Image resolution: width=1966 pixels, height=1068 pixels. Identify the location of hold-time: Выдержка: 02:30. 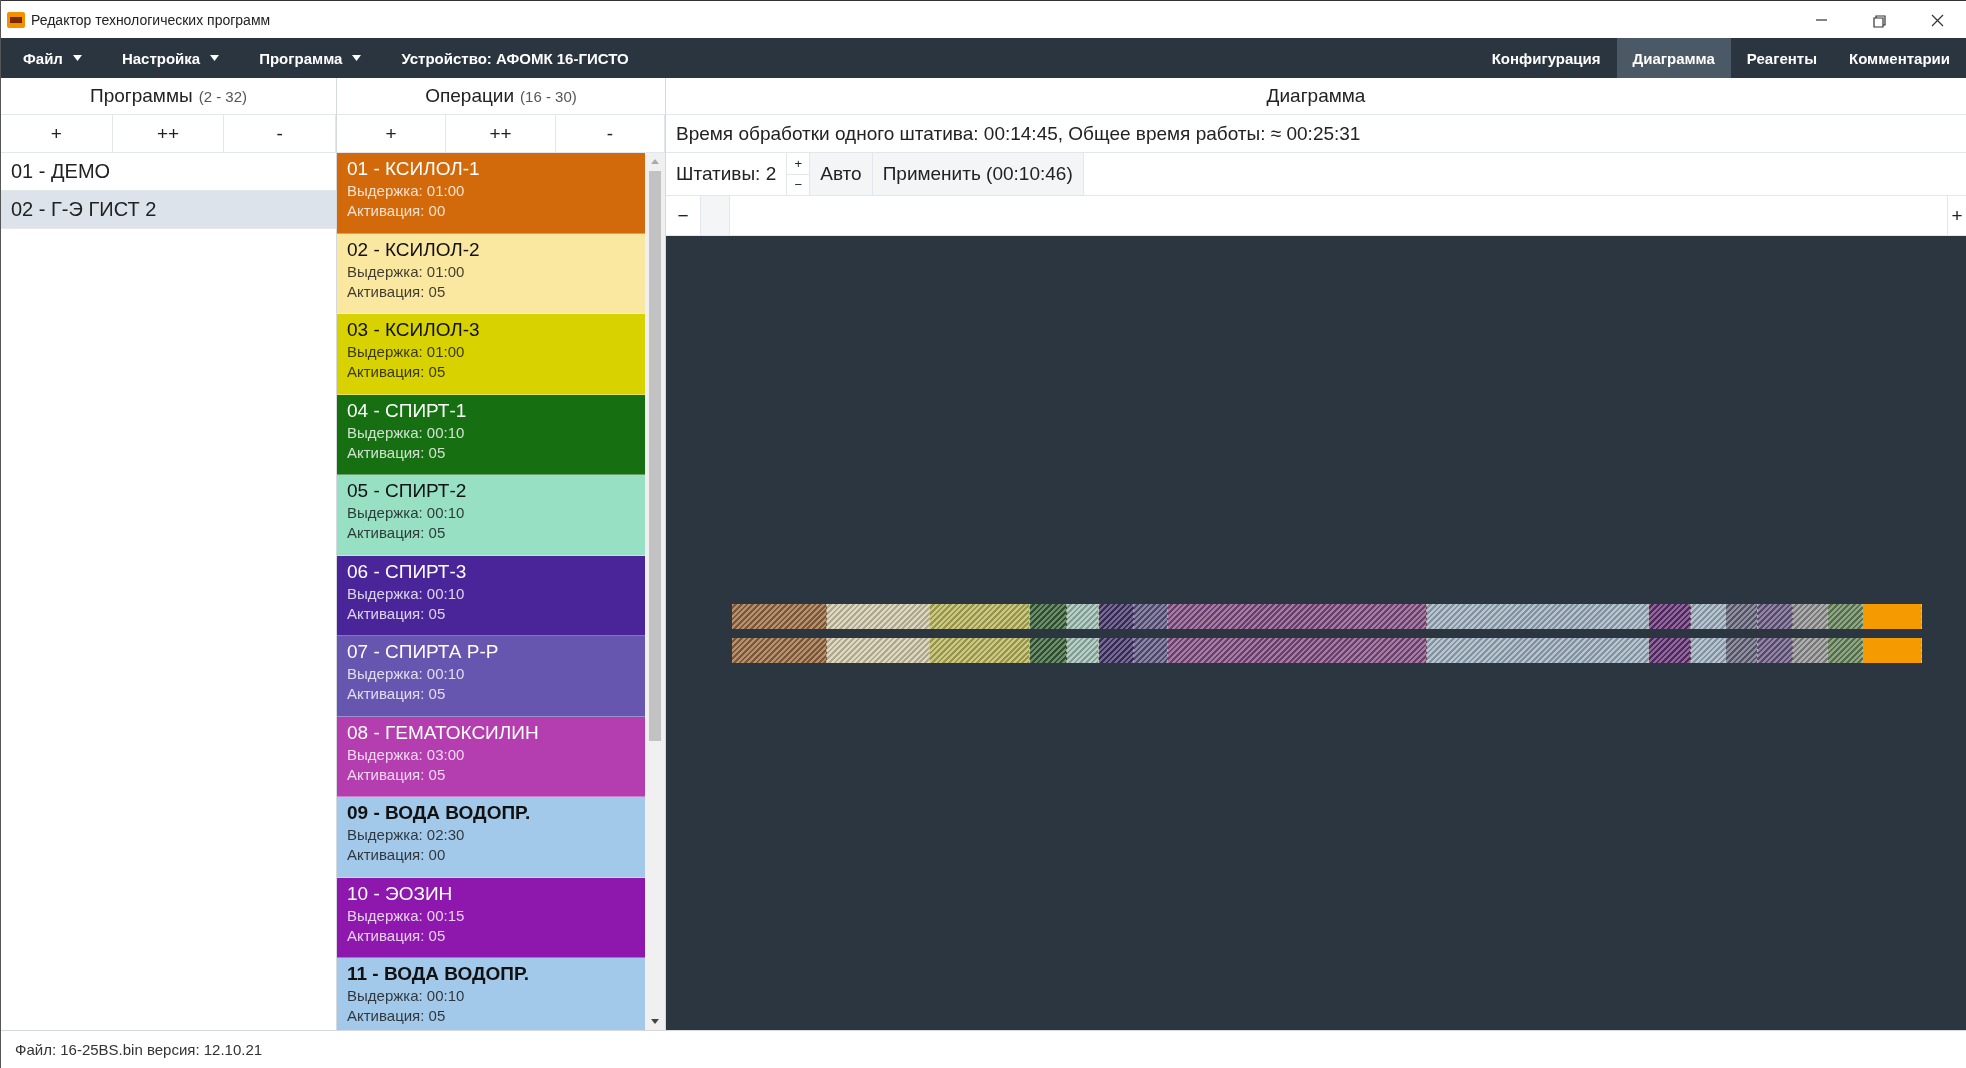
(406, 835).